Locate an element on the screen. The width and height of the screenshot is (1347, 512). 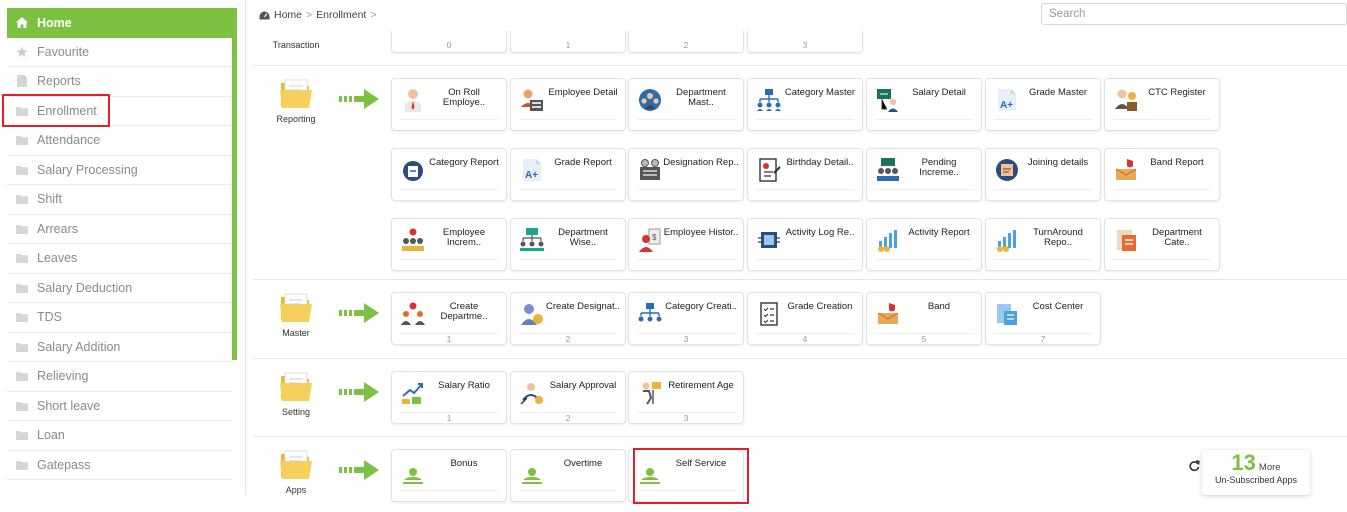
tile-grade-creation: Grade Creation 4 is located at coordinates (805, 318).